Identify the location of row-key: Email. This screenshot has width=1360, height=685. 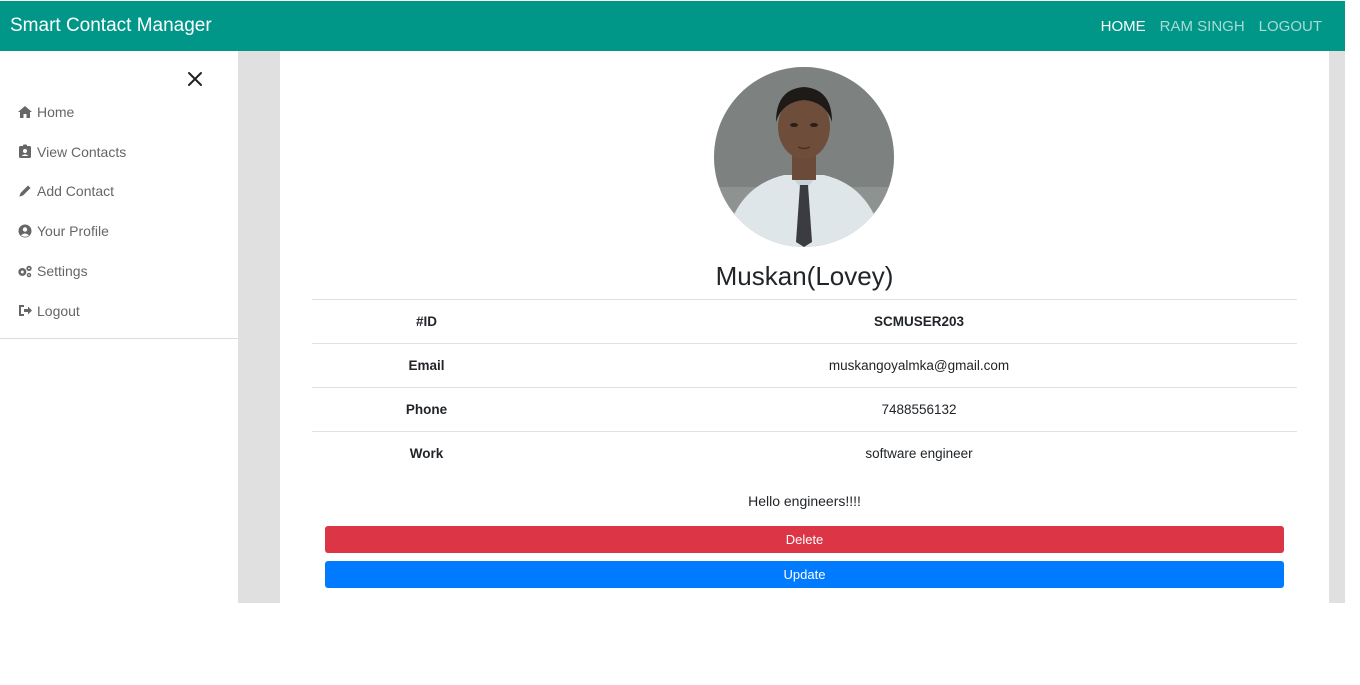
(426, 365).